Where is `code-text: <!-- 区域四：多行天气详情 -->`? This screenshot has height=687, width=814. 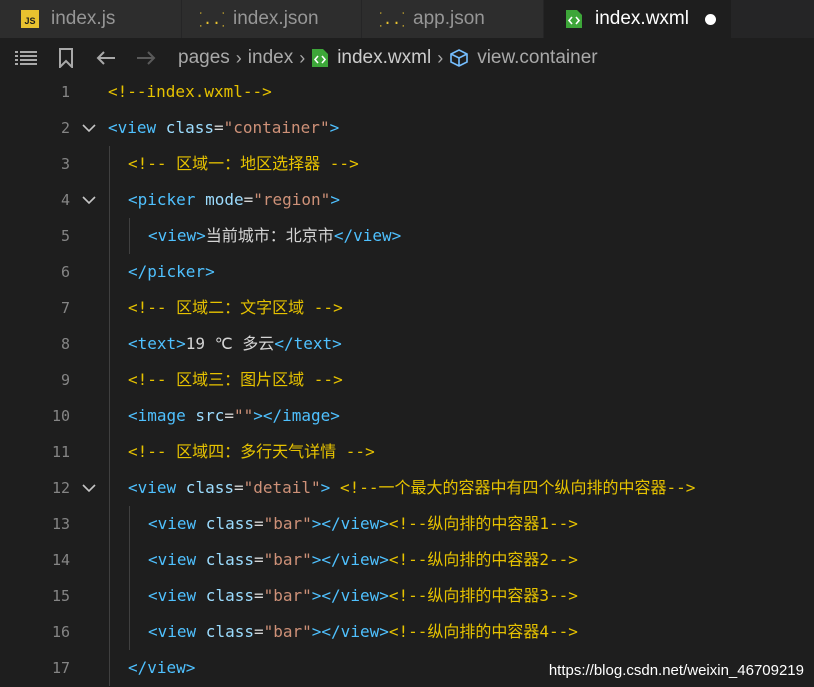
code-text: <!-- 区域四：多行天气详情 --> is located at coordinates (251, 452).